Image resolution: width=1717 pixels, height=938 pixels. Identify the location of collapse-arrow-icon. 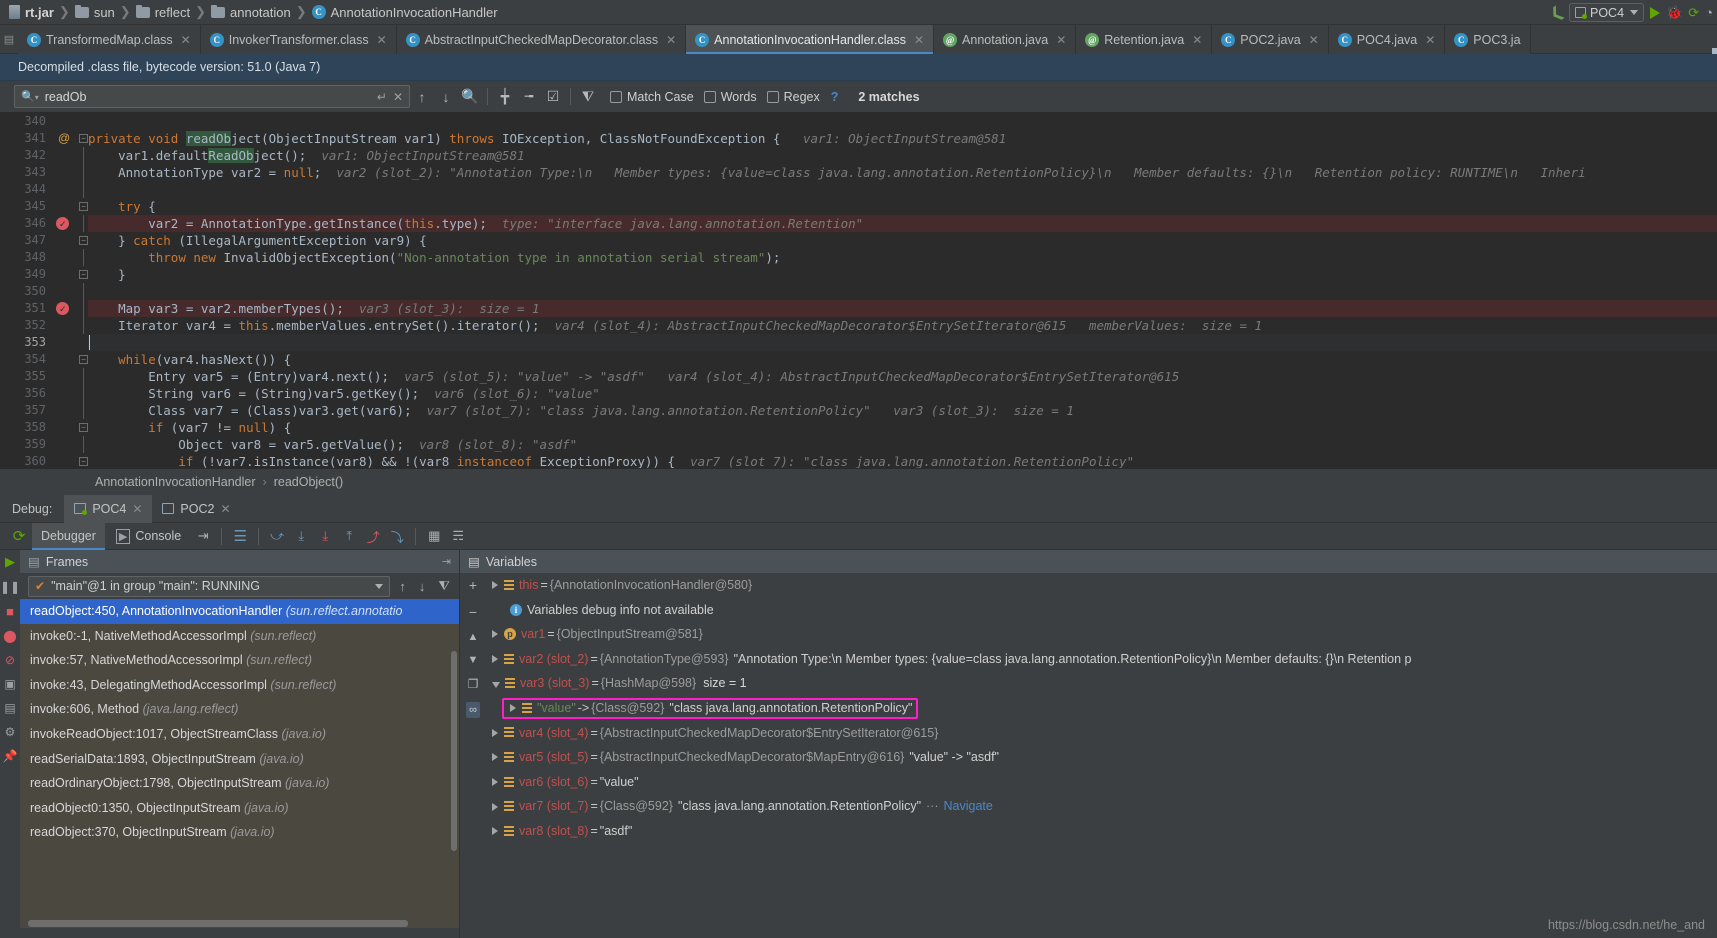
(496, 684).